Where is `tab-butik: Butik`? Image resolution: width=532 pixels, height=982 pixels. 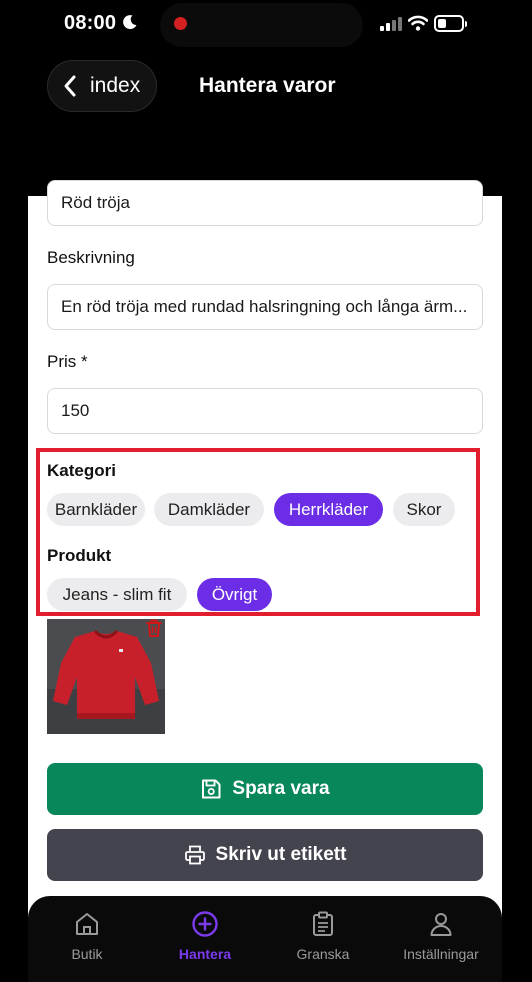 tab-butik: Butik is located at coordinates (87, 936).